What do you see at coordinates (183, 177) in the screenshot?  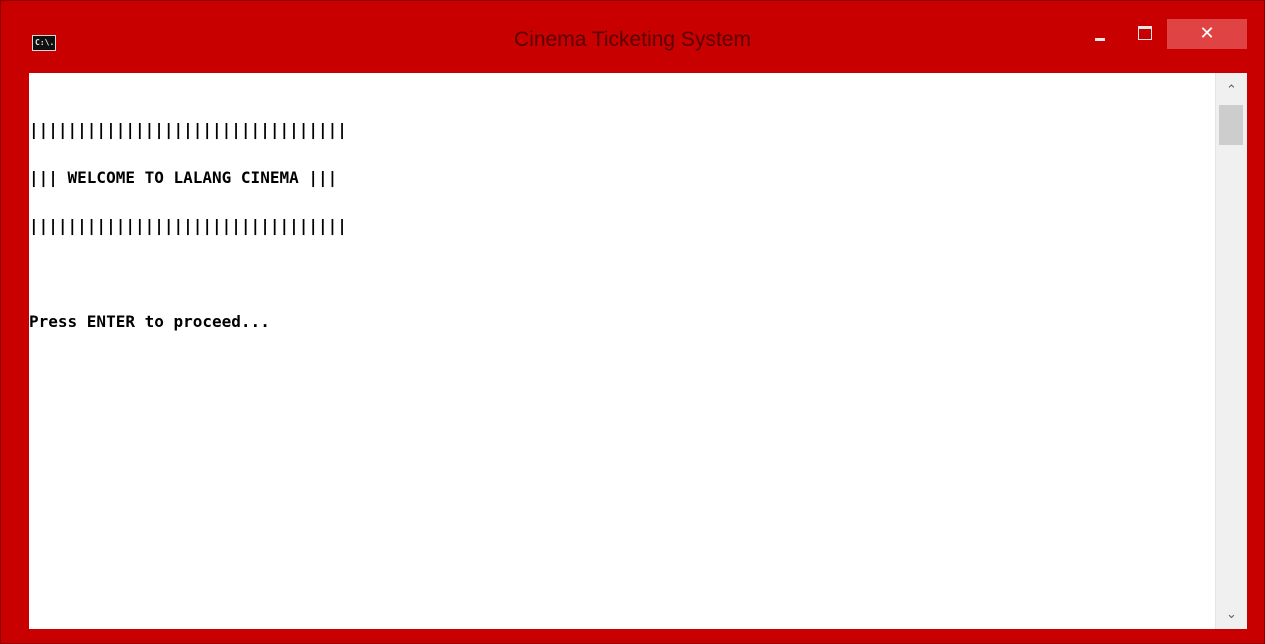 I see `banner-welcome-line: ||| WELCOME TO LALANG CINEMA |||` at bounding box center [183, 177].